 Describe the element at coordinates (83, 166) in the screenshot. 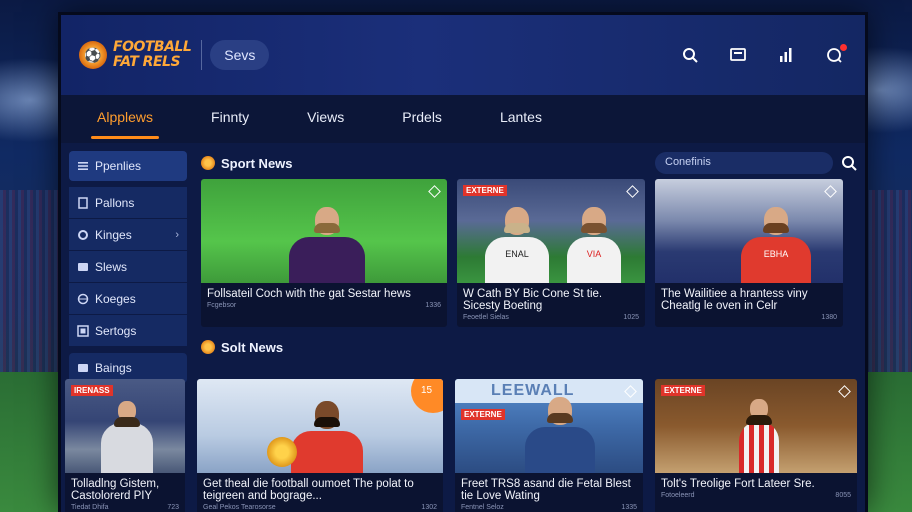

I see `list-icon` at that location.